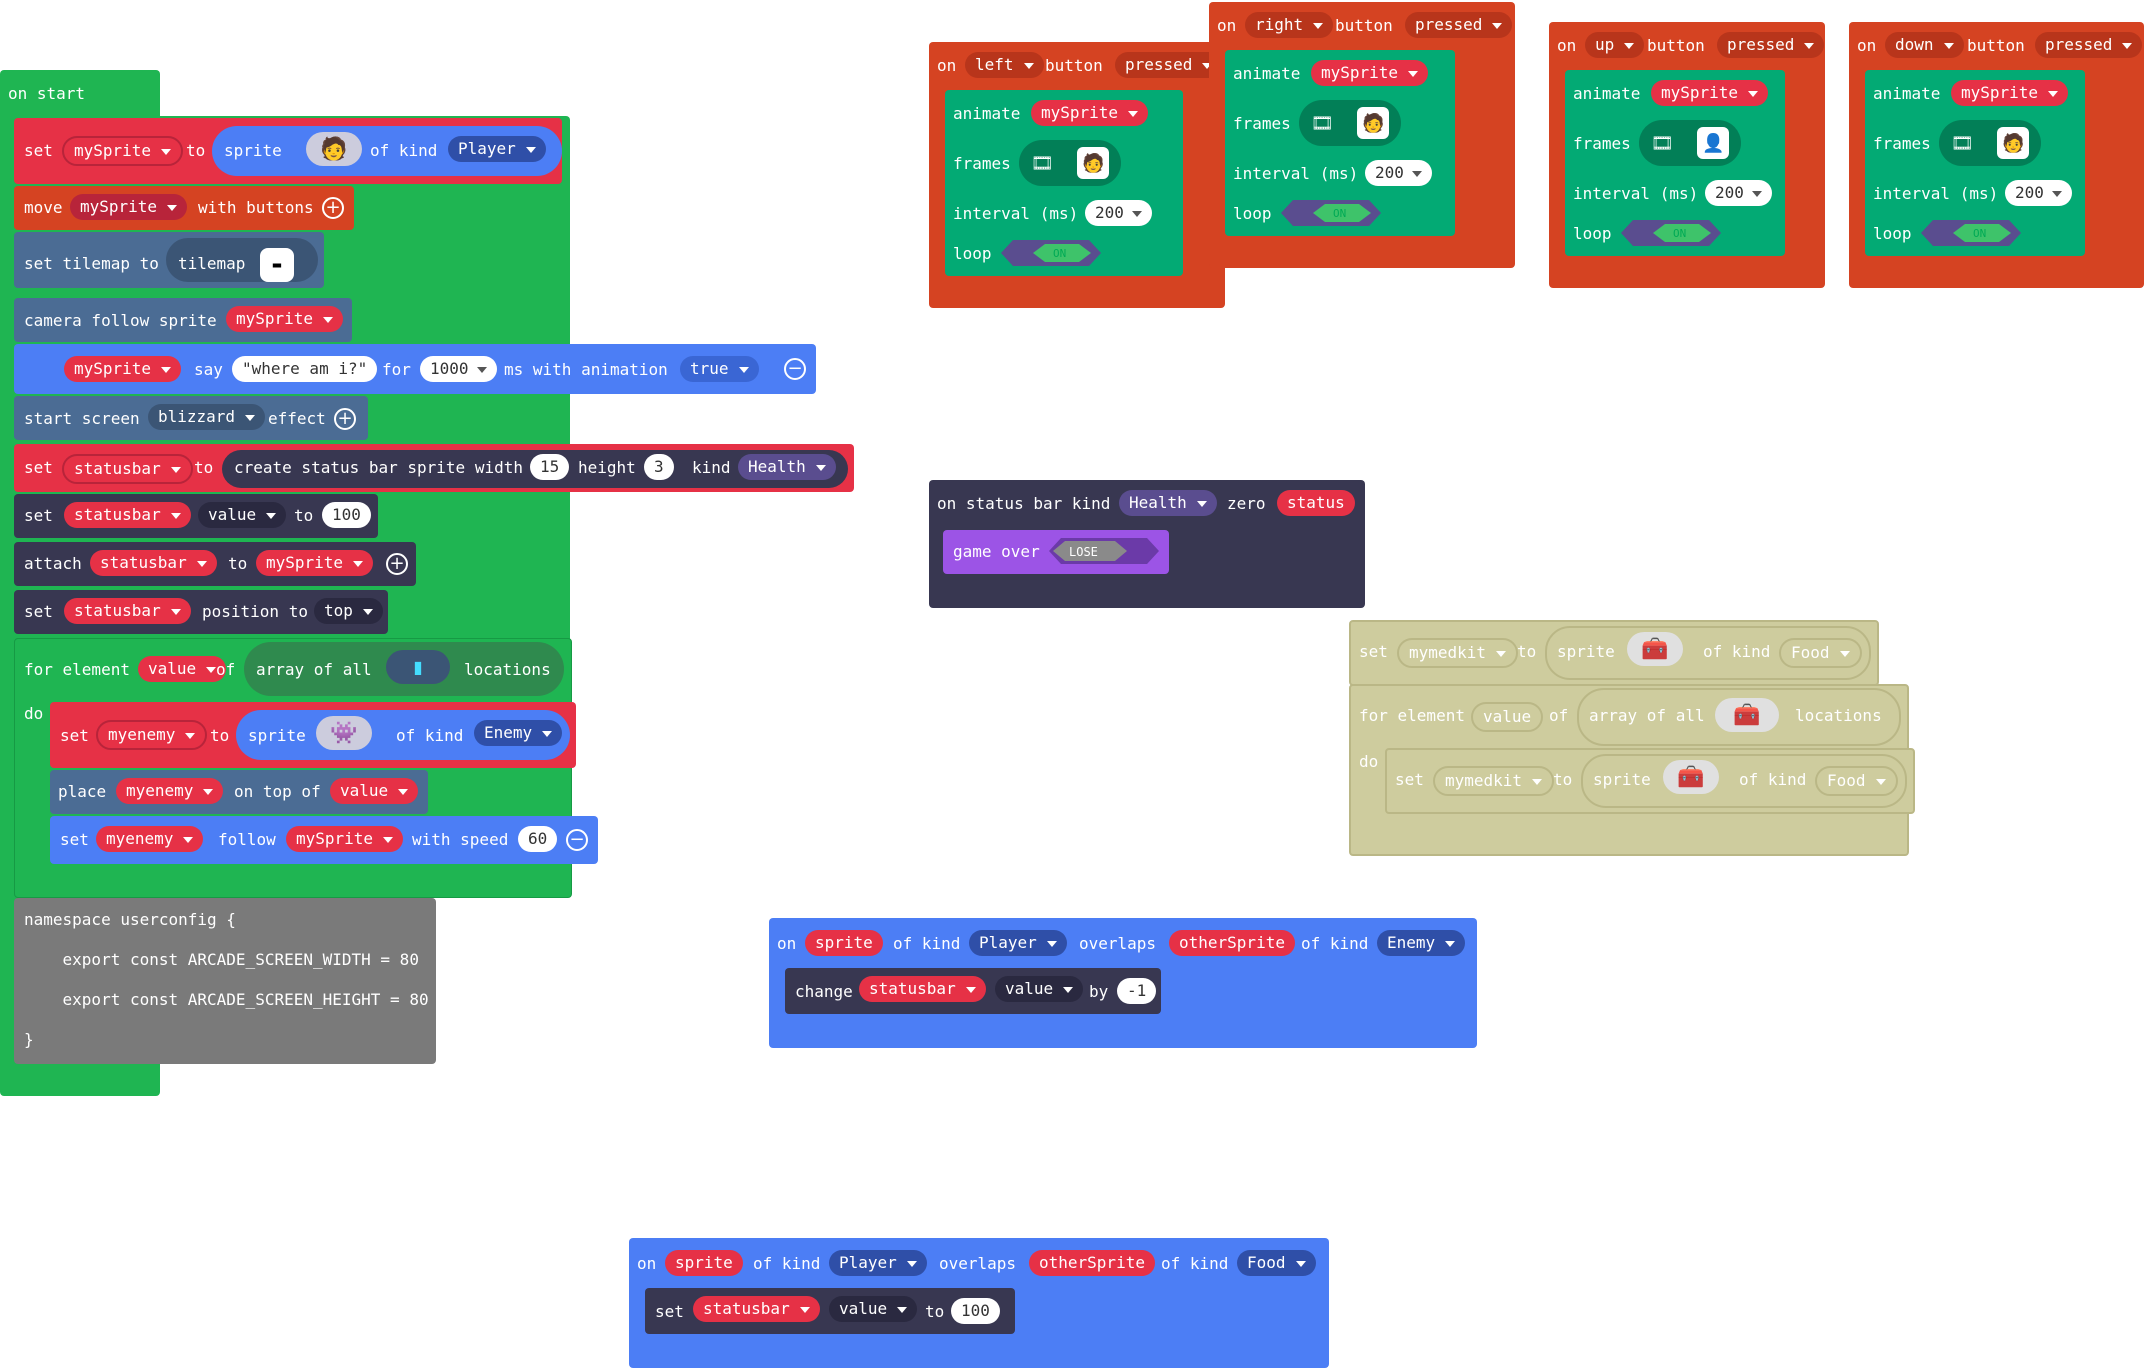 This screenshot has height=1368, width=2144. What do you see at coordinates (659, 467) in the screenshot?
I see `height-input: 3` at bounding box center [659, 467].